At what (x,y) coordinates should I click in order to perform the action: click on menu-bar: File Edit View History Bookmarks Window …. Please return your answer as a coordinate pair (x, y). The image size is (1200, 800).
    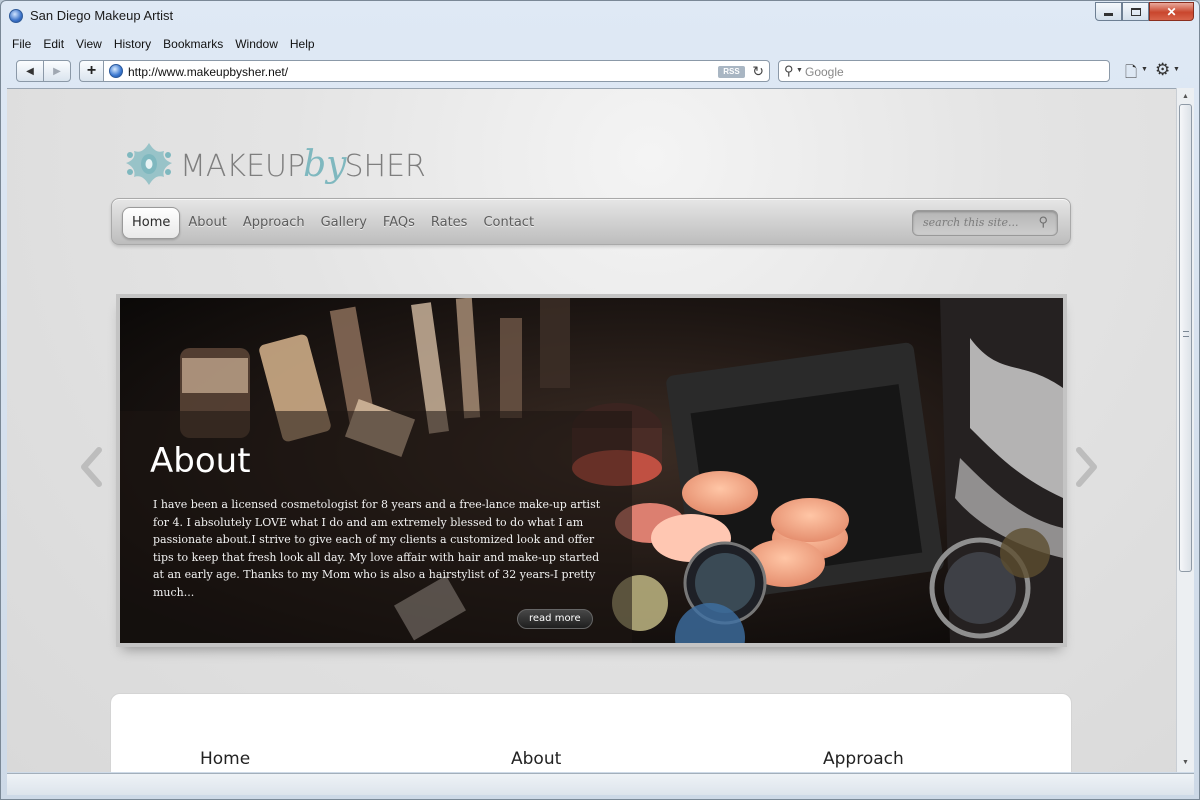
    Looking at the image, I should click on (163, 44).